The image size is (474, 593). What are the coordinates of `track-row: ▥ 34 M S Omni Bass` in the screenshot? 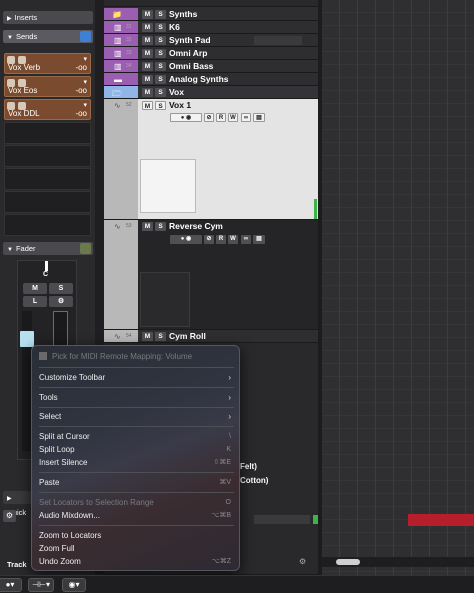 It's located at (213, 66).